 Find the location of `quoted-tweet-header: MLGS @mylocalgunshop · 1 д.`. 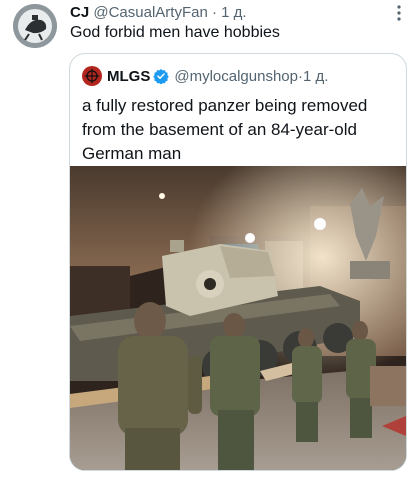

quoted-tweet-header: MLGS @mylocalgunshop · 1 д. is located at coordinates (205, 76).